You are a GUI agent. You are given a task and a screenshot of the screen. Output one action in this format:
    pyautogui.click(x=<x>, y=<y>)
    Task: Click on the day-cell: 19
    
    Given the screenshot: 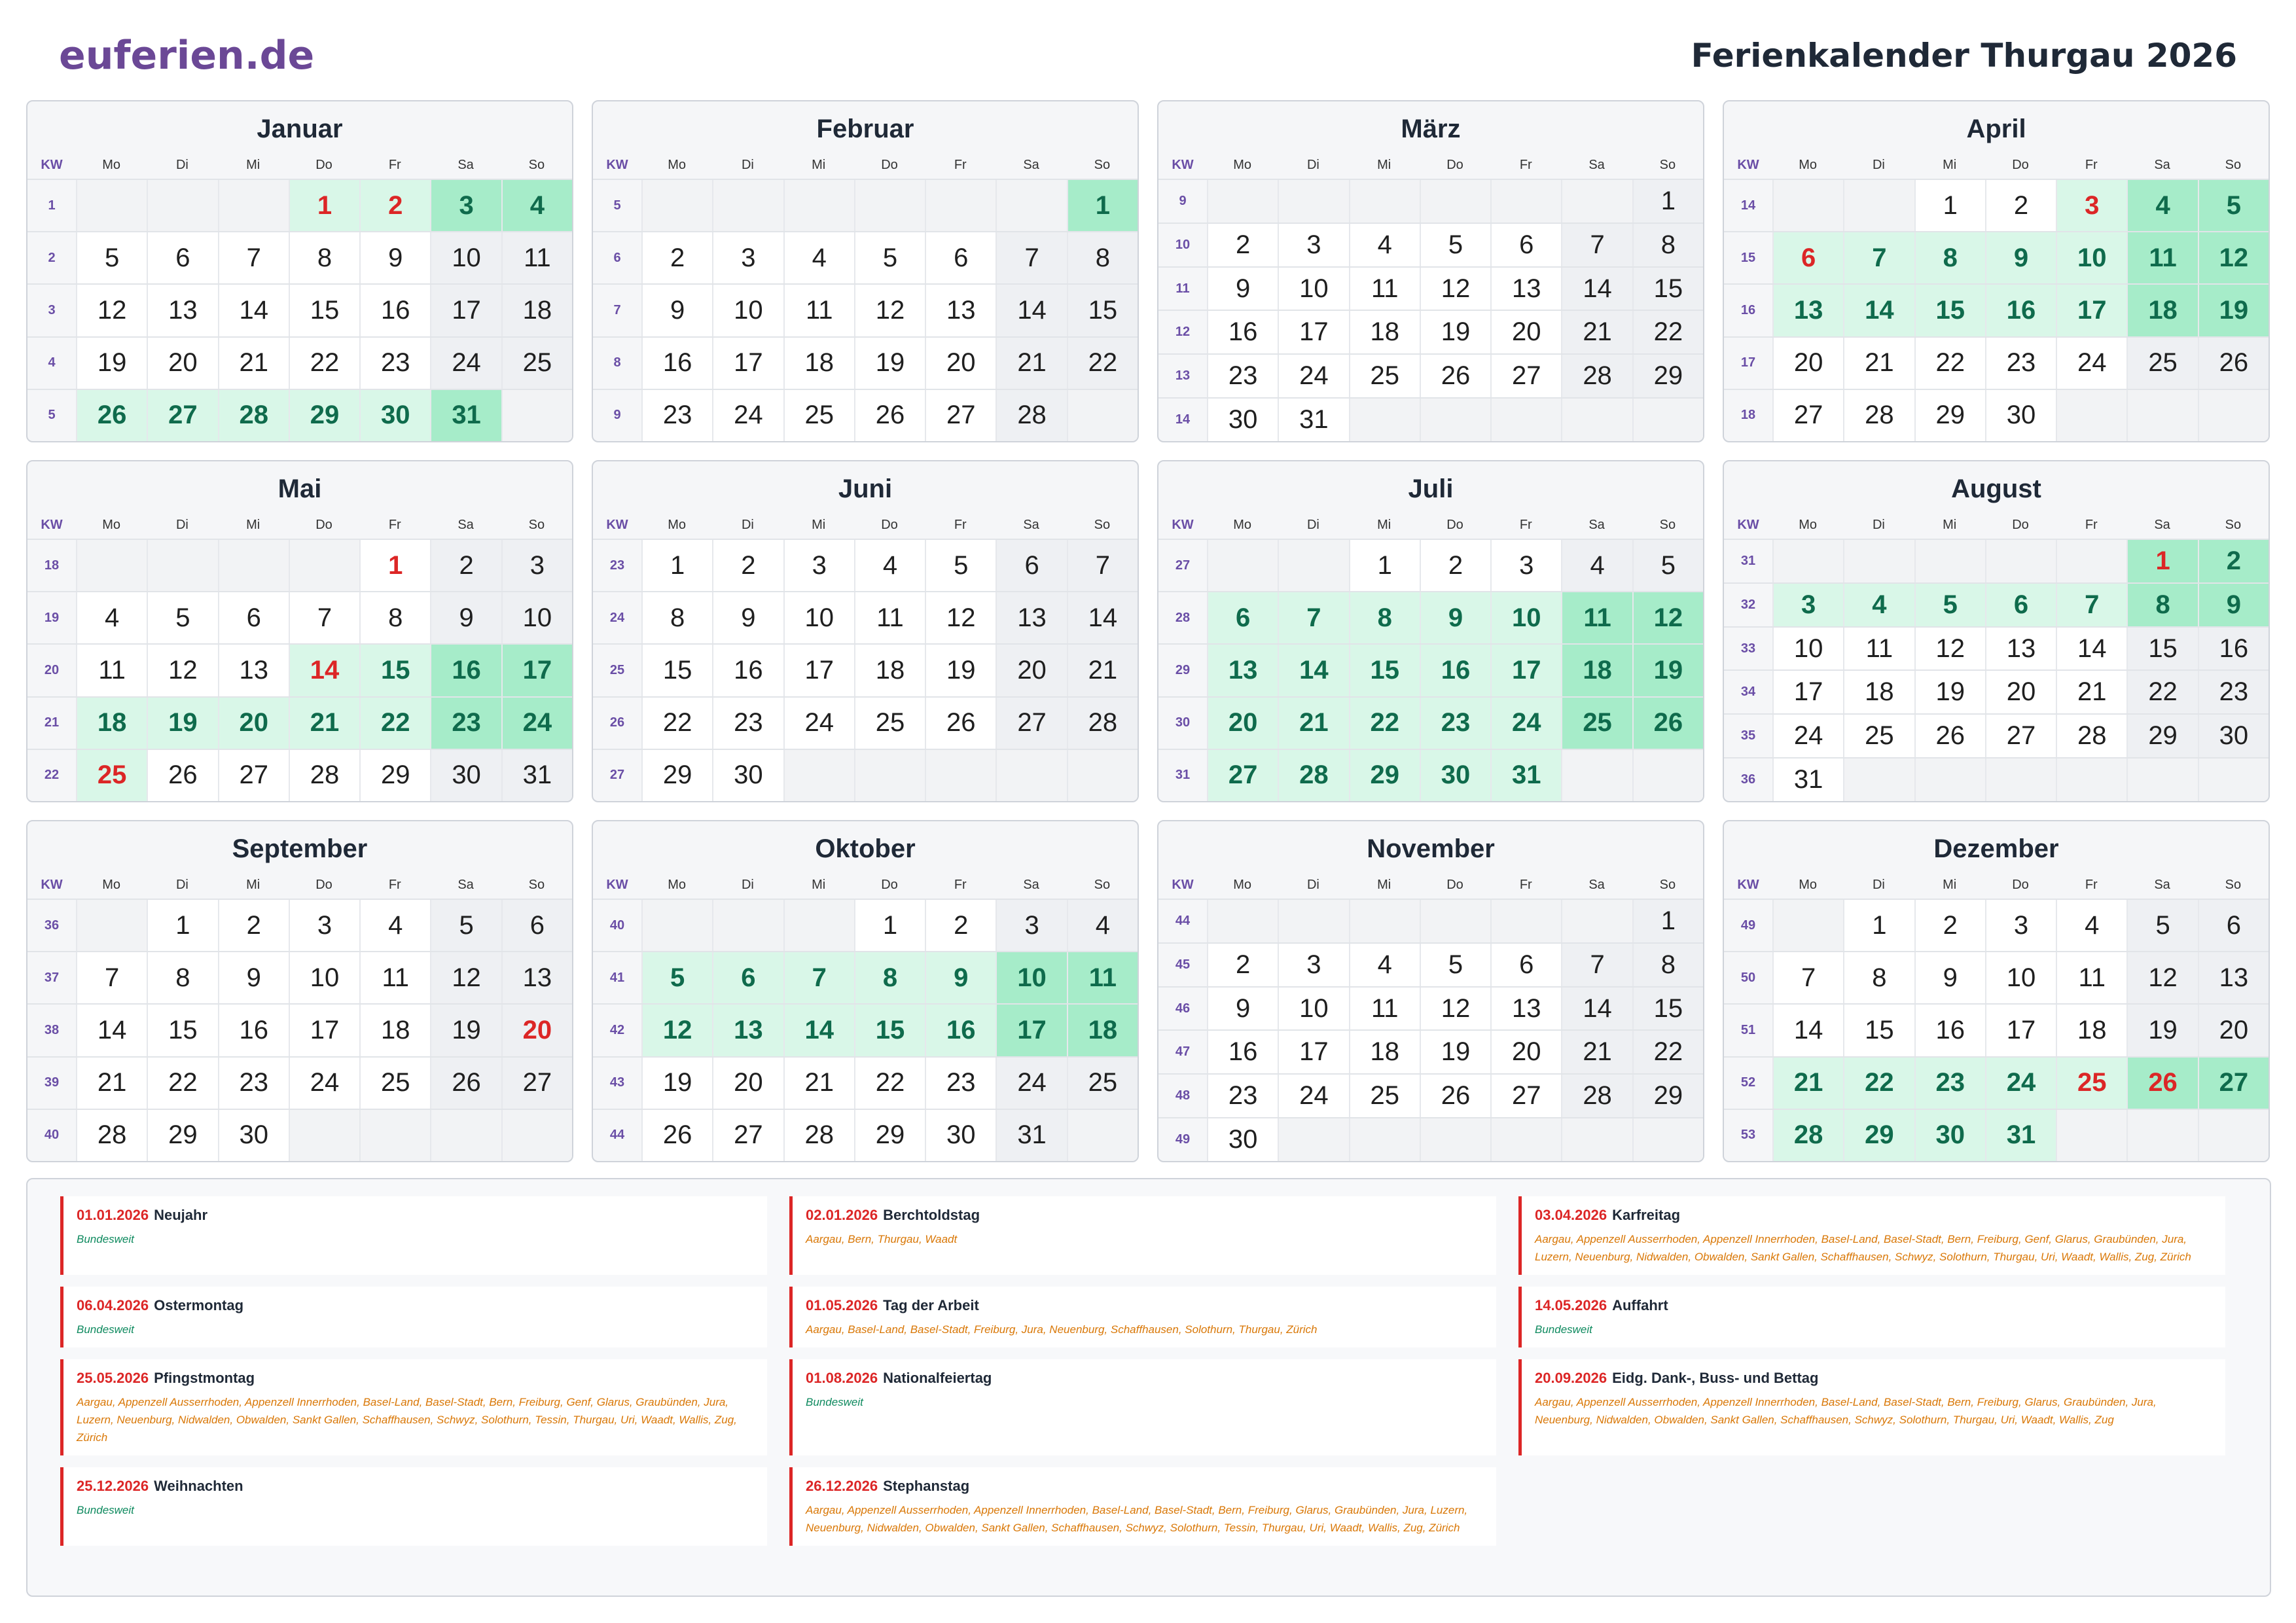 What is the action you would take?
    pyautogui.click(x=2233, y=310)
    